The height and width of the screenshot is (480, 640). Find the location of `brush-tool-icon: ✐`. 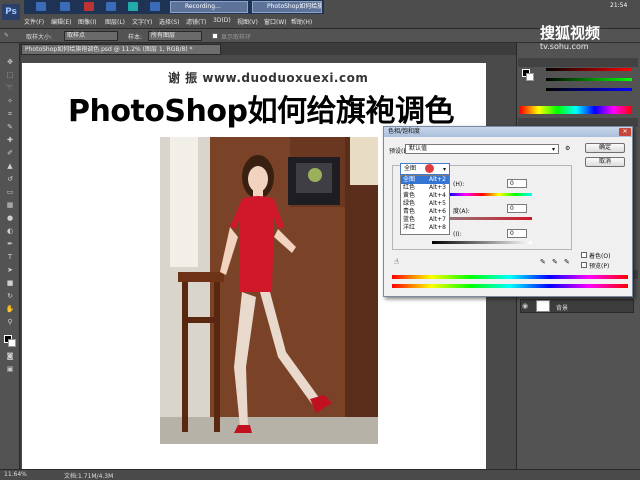

brush-tool-icon: ✐ is located at coordinates (10, 153).